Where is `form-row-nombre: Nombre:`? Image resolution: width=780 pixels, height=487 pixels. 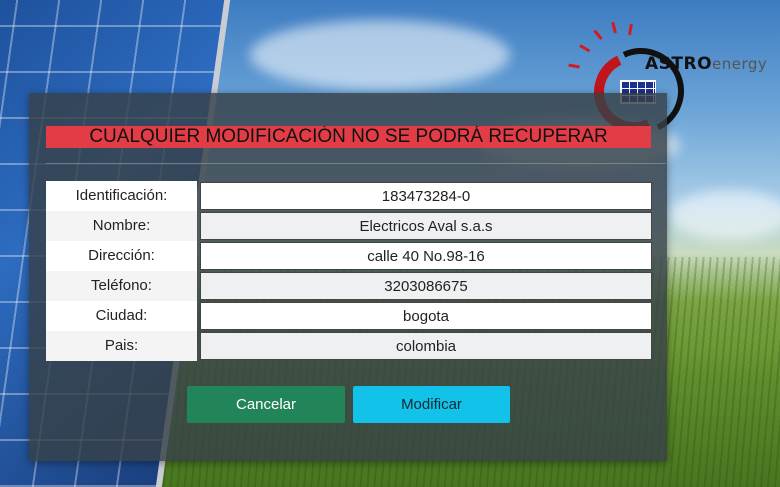 form-row-nombre: Nombre: is located at coordinates (349, 226).